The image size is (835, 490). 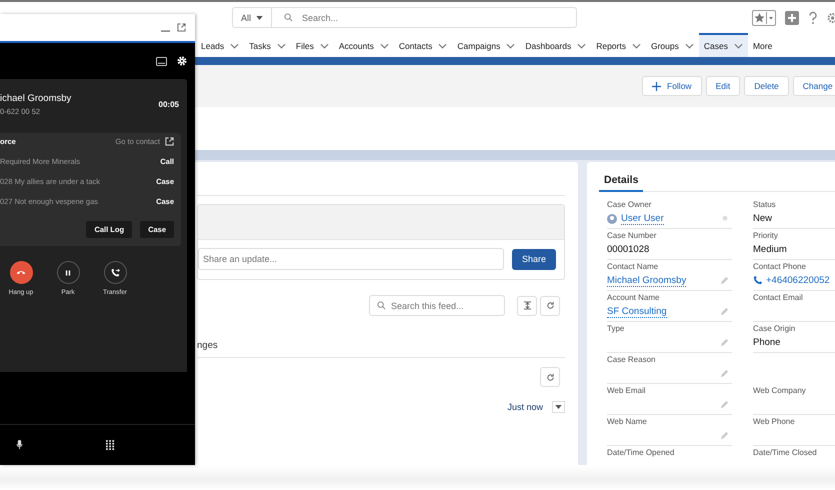 I want to click on field-label: Contact Phone, so click(x=780, y=266).